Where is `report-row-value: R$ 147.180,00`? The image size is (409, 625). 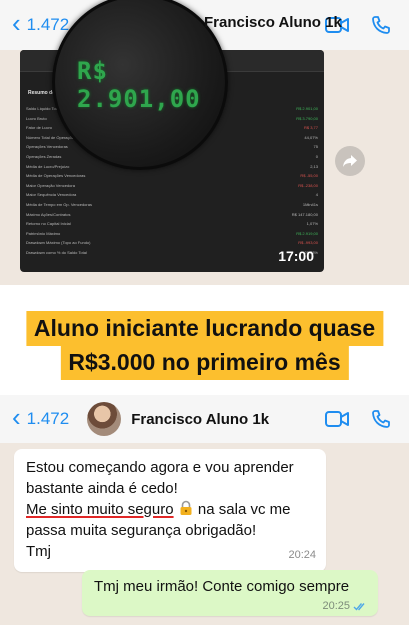
report-row-value: R$ 147.180,00 is located at coordinates (304, 214).